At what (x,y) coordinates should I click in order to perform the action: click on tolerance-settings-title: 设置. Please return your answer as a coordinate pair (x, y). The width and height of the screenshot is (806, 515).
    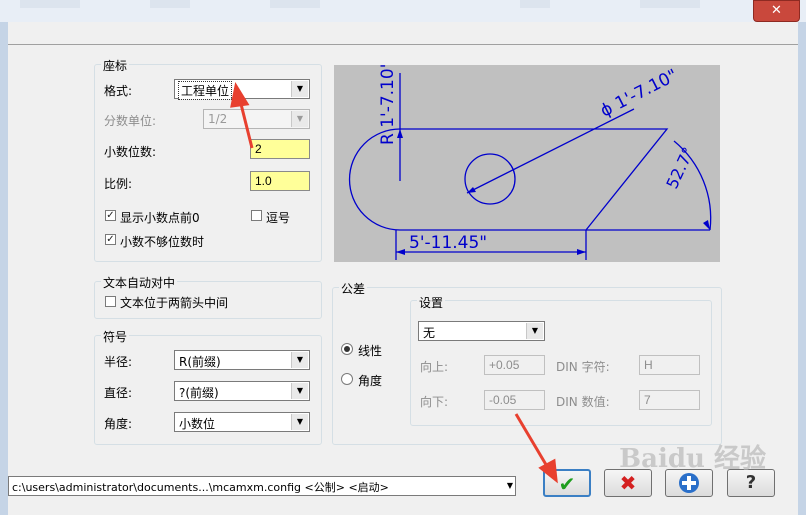
    Looking at the image, I should click on (431, 302).